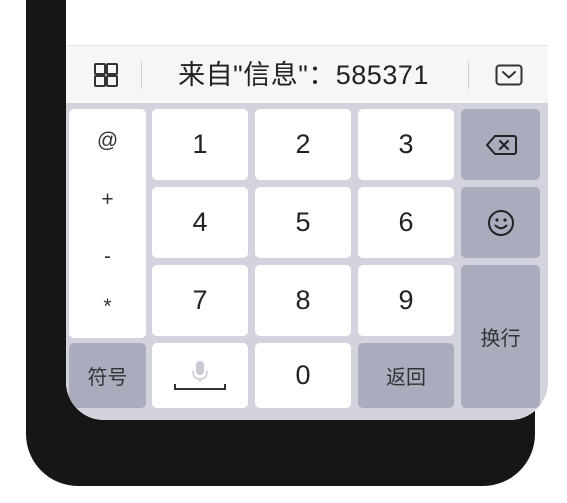 The image size is (567, 503). I want to click on key-6: 6, so click(406, 222).